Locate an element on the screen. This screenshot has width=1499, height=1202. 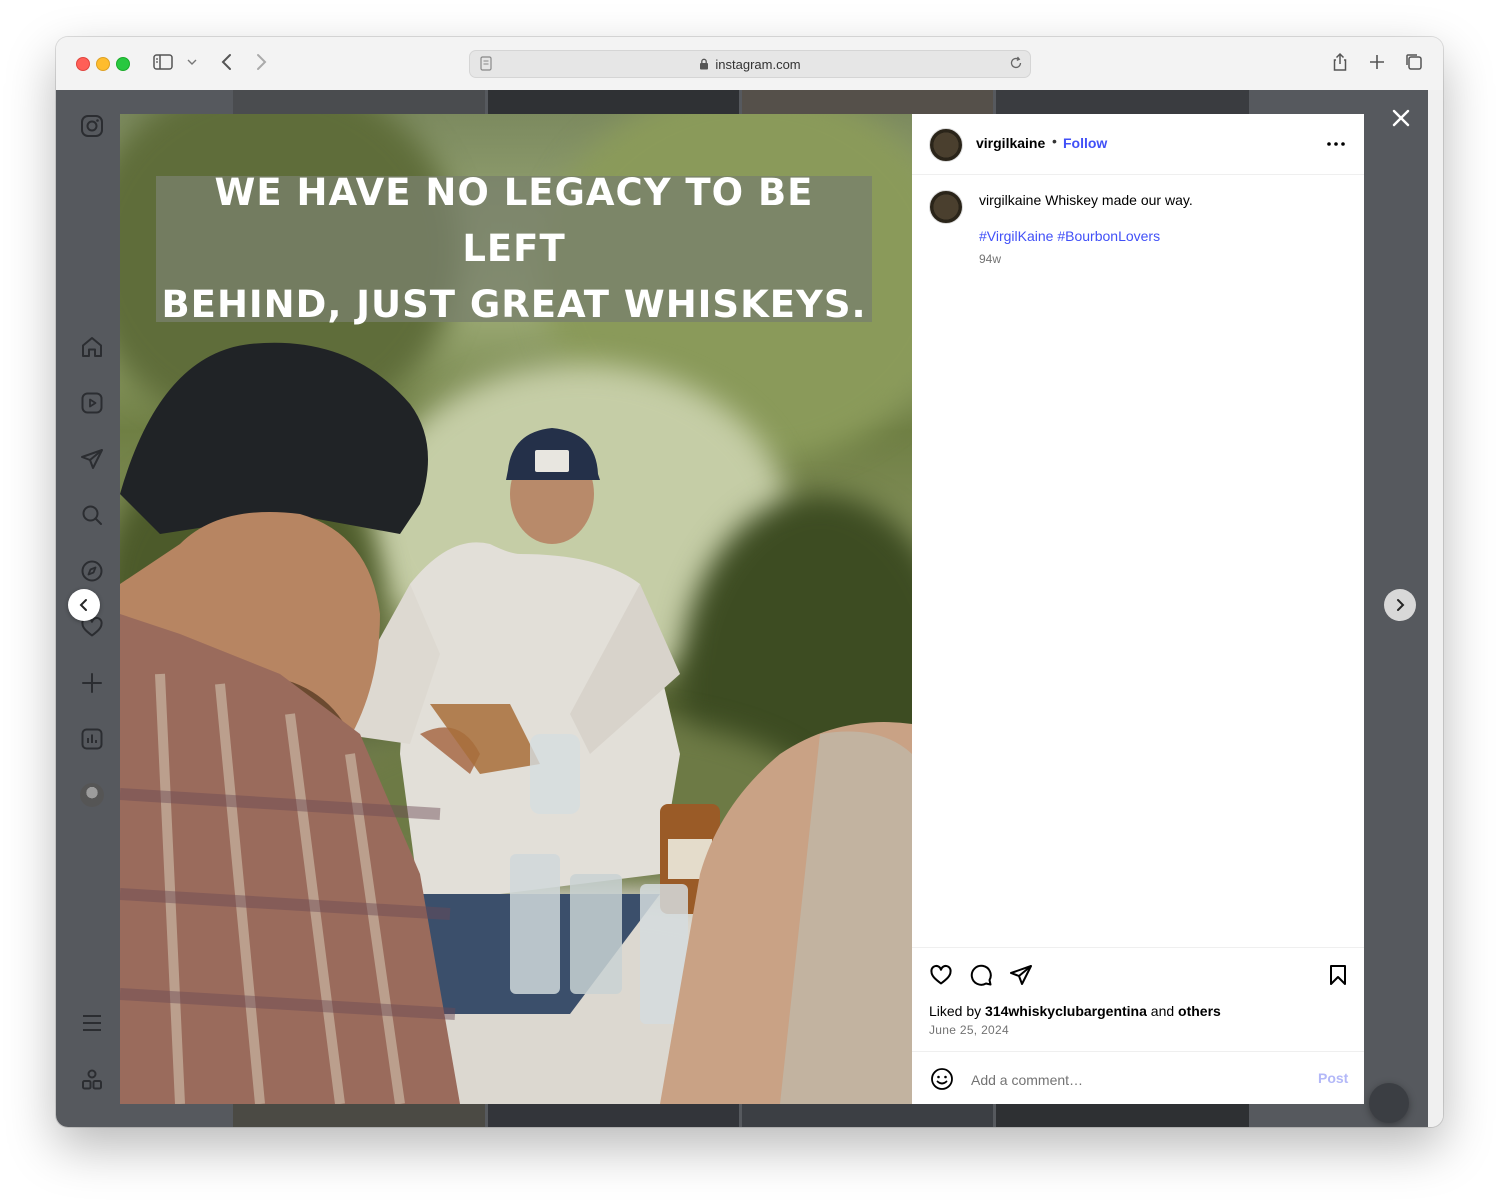
home-icon is located at coordinates (92, 347).